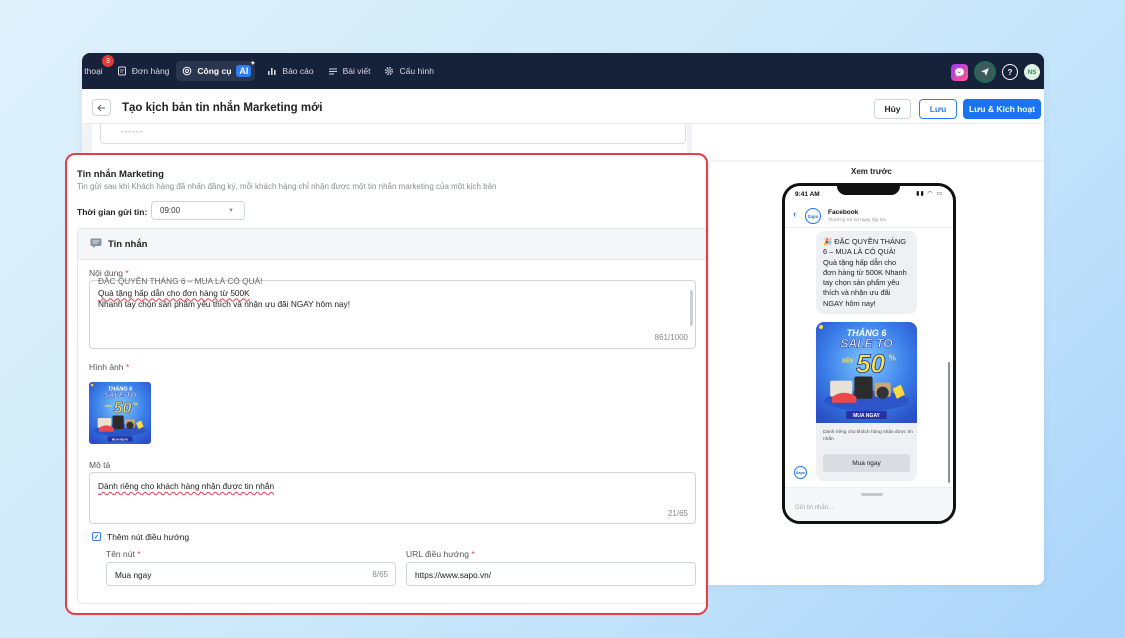 Image resolution: width=1125 pixels, height=638 pixels. I want to click on phone-scrollbar, so click(948, 422).